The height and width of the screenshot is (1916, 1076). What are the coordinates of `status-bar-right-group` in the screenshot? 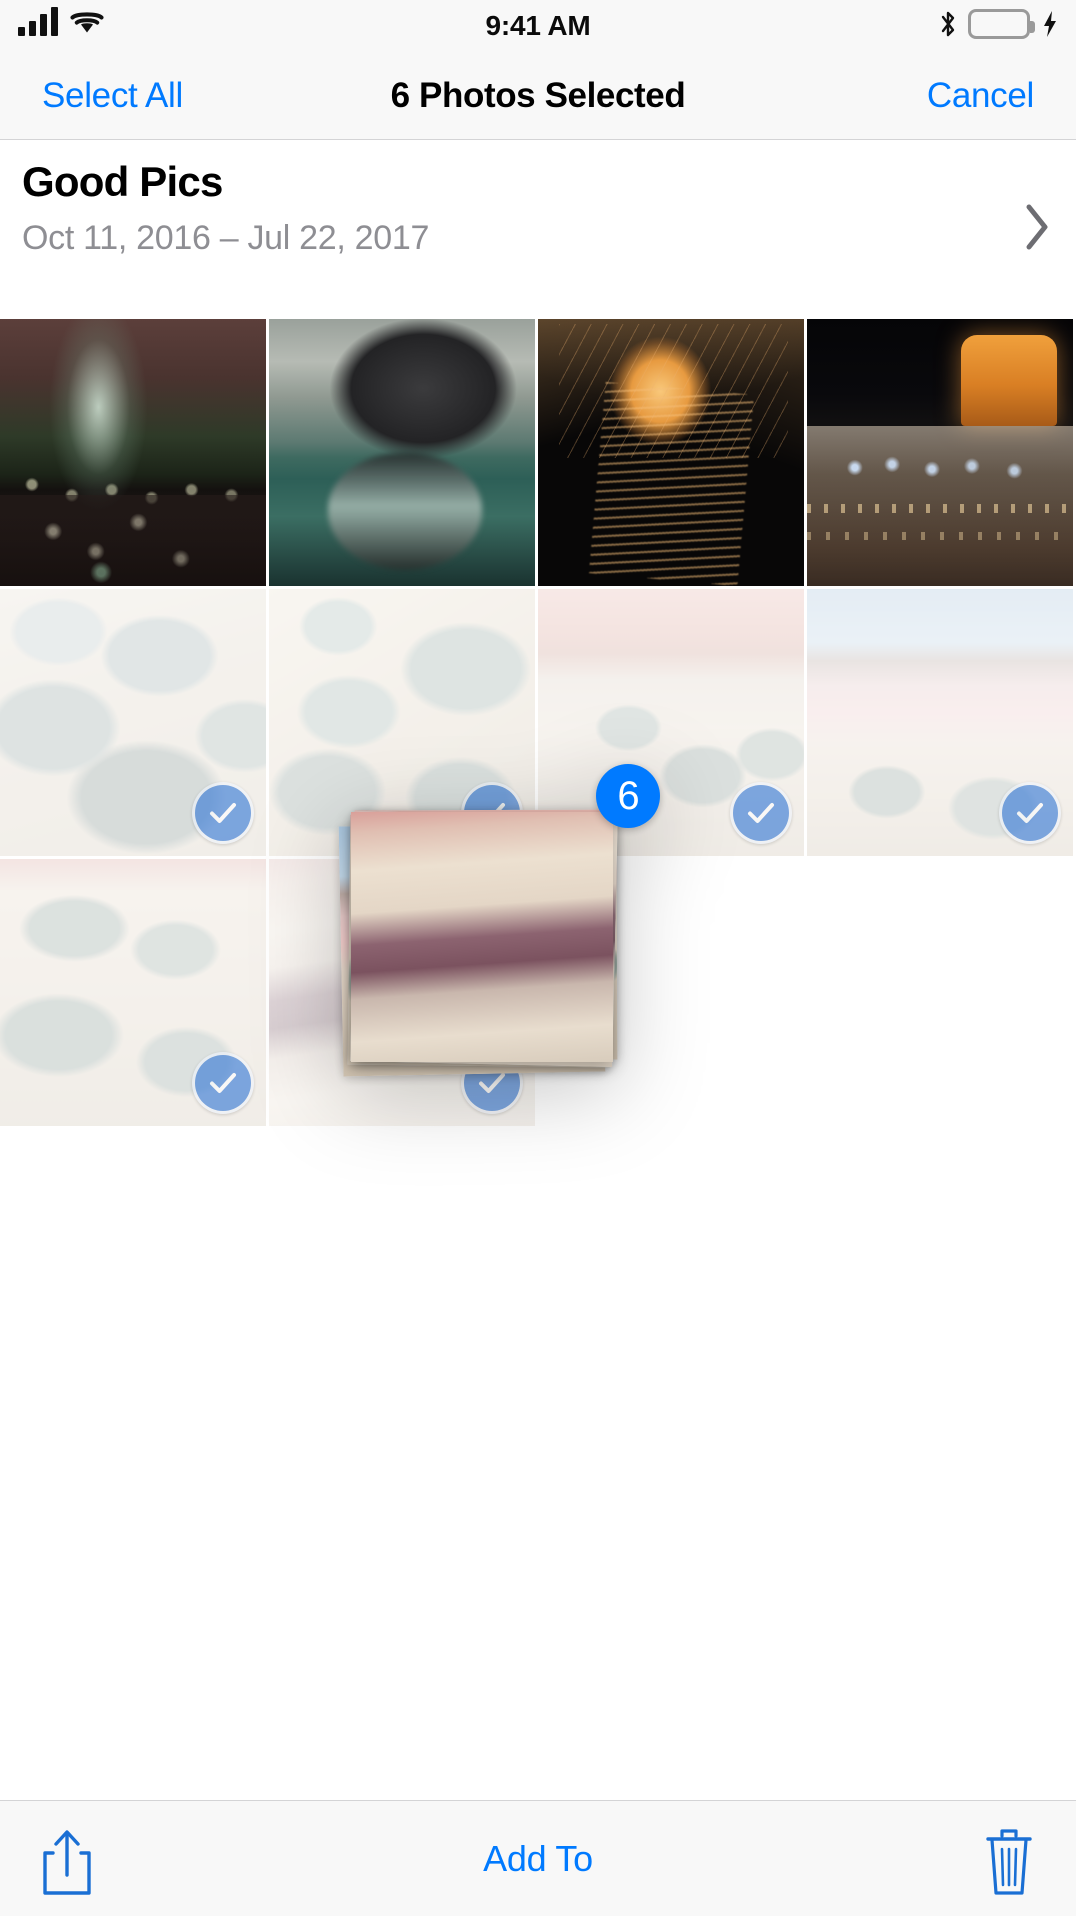 It's located at (999, 24).